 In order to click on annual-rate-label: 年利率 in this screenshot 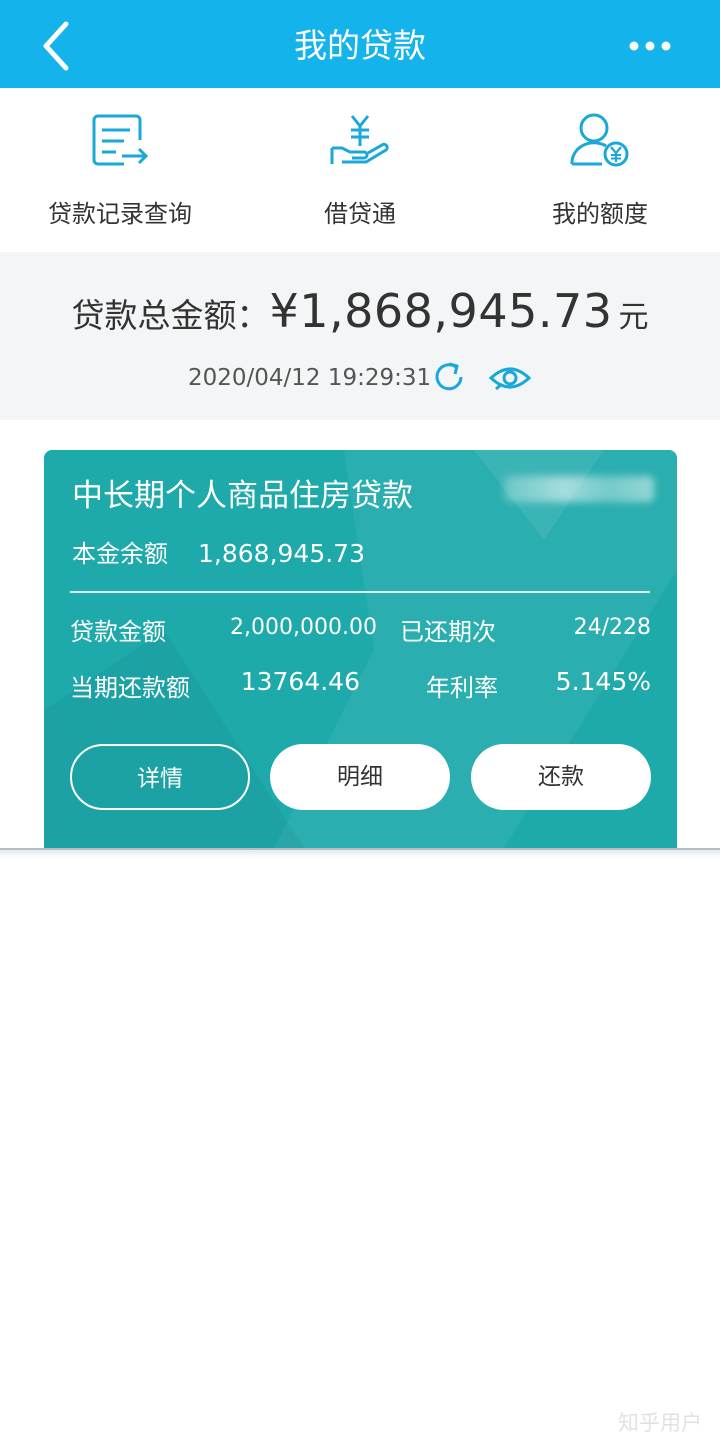, I will do `click(462, 688)`.